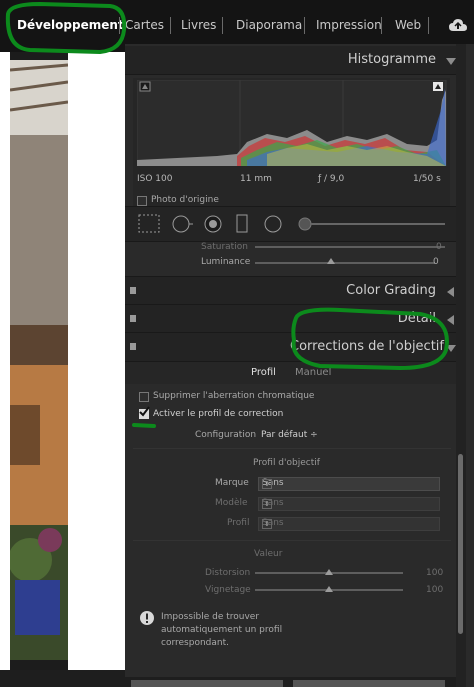 This screenshot has height=687, width=474. Describe the element at coordinates (144, 425) in the screenshot. I see `annotation-underline-checkbox` at that location.